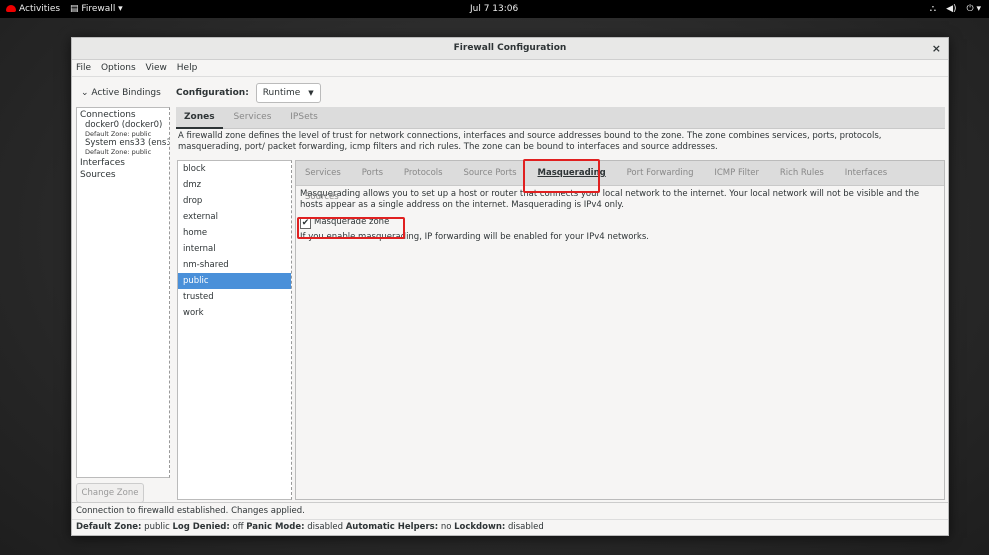 This screenshot has height=555, width=989. I want to click on menu-file: File, so click(83, 68).